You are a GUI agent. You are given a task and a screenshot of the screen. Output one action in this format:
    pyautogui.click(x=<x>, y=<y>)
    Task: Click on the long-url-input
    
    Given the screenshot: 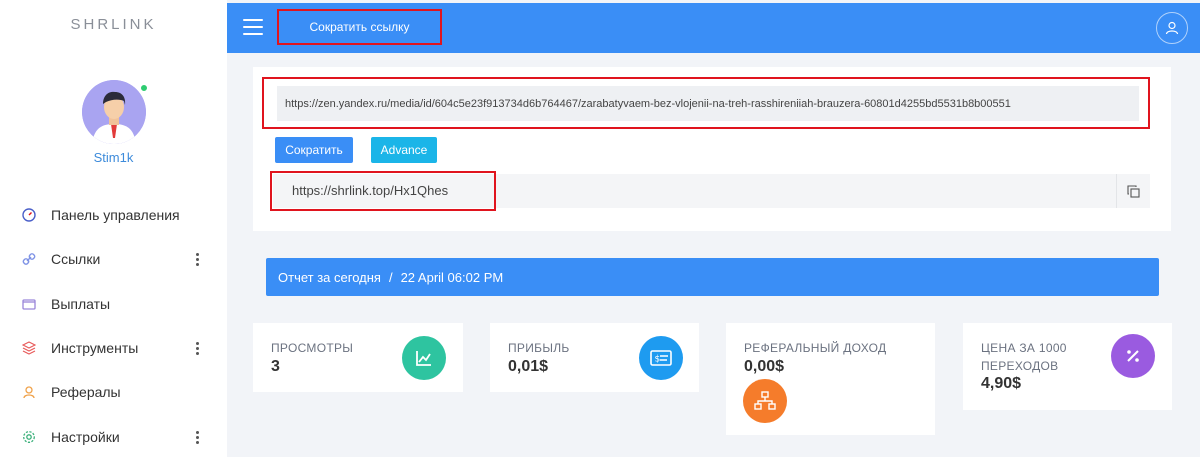 What is the action you would take?
    pyautogui.click(x=708, y=103)
    